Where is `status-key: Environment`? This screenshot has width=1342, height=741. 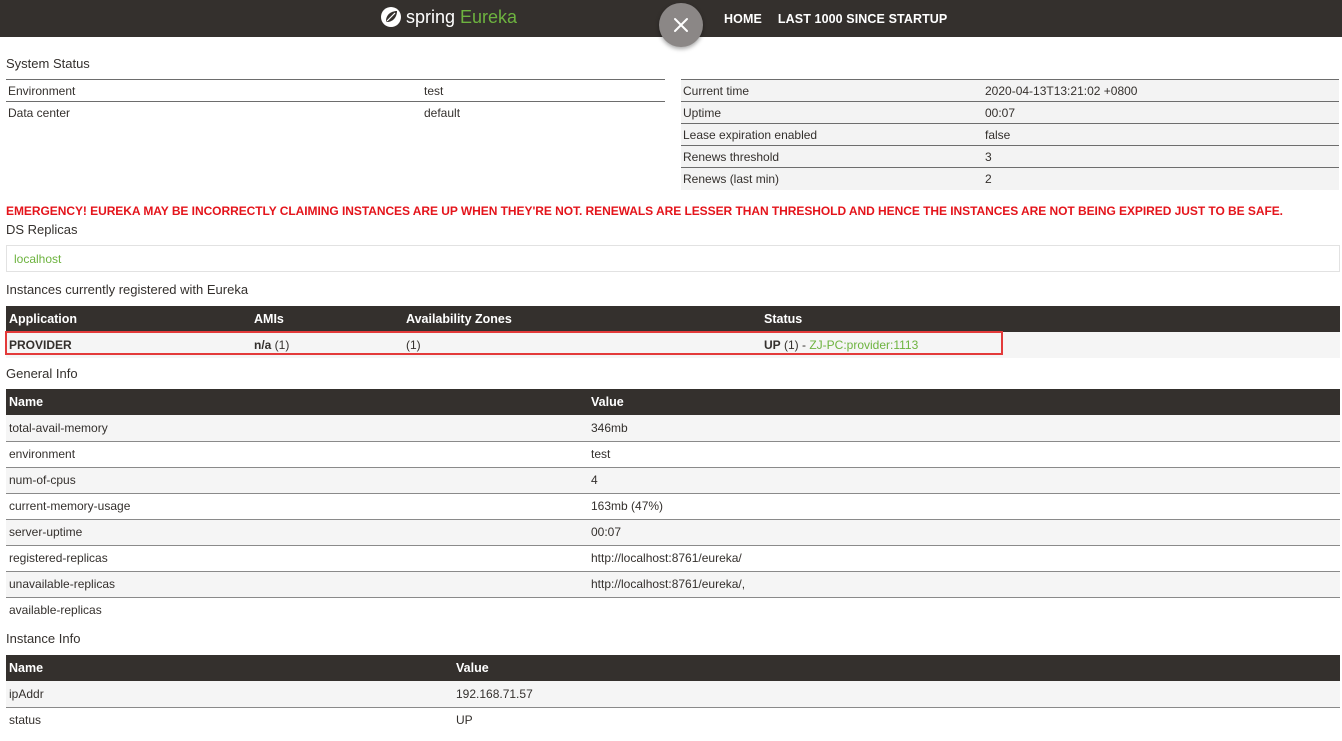 status-key: Environment is located at coordinates (214, 90).